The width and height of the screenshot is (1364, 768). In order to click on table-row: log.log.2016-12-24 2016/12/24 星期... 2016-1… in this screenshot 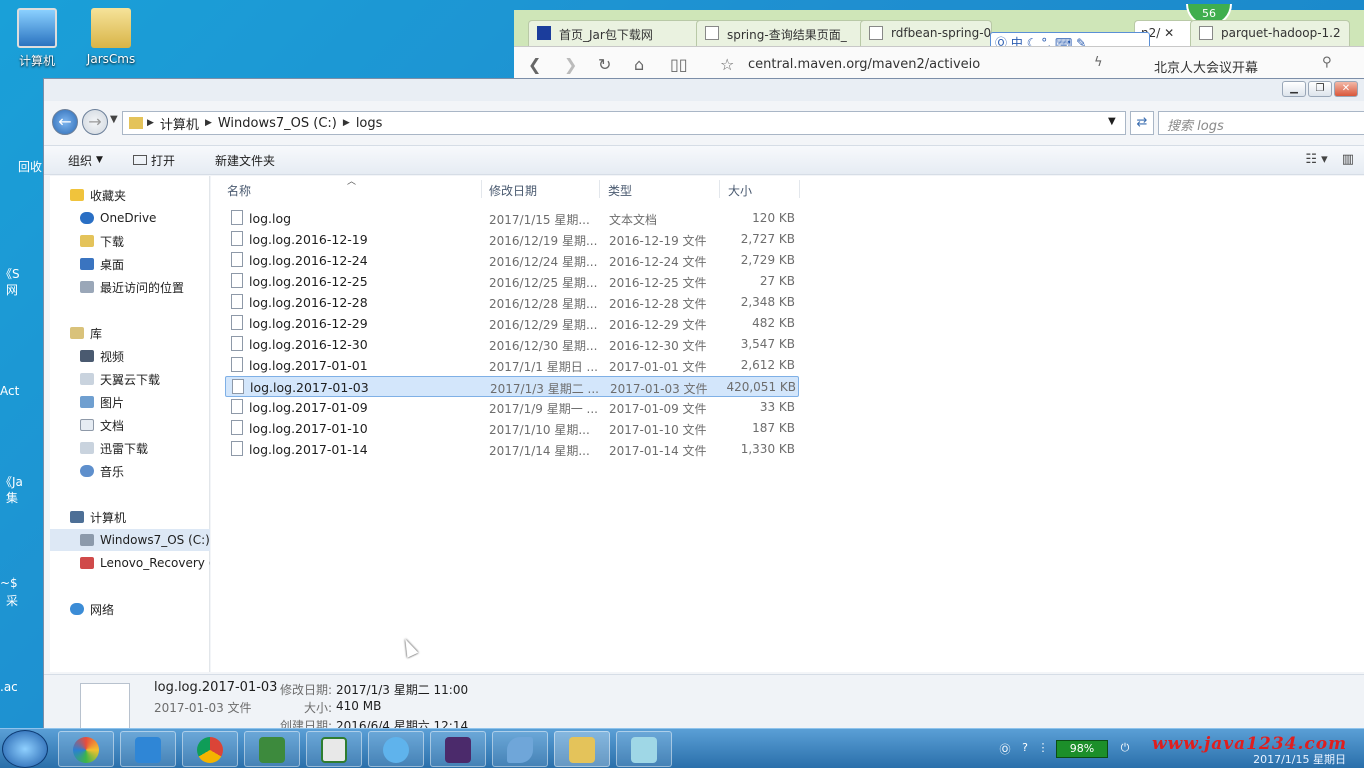, I will do `click(512, 260)`.